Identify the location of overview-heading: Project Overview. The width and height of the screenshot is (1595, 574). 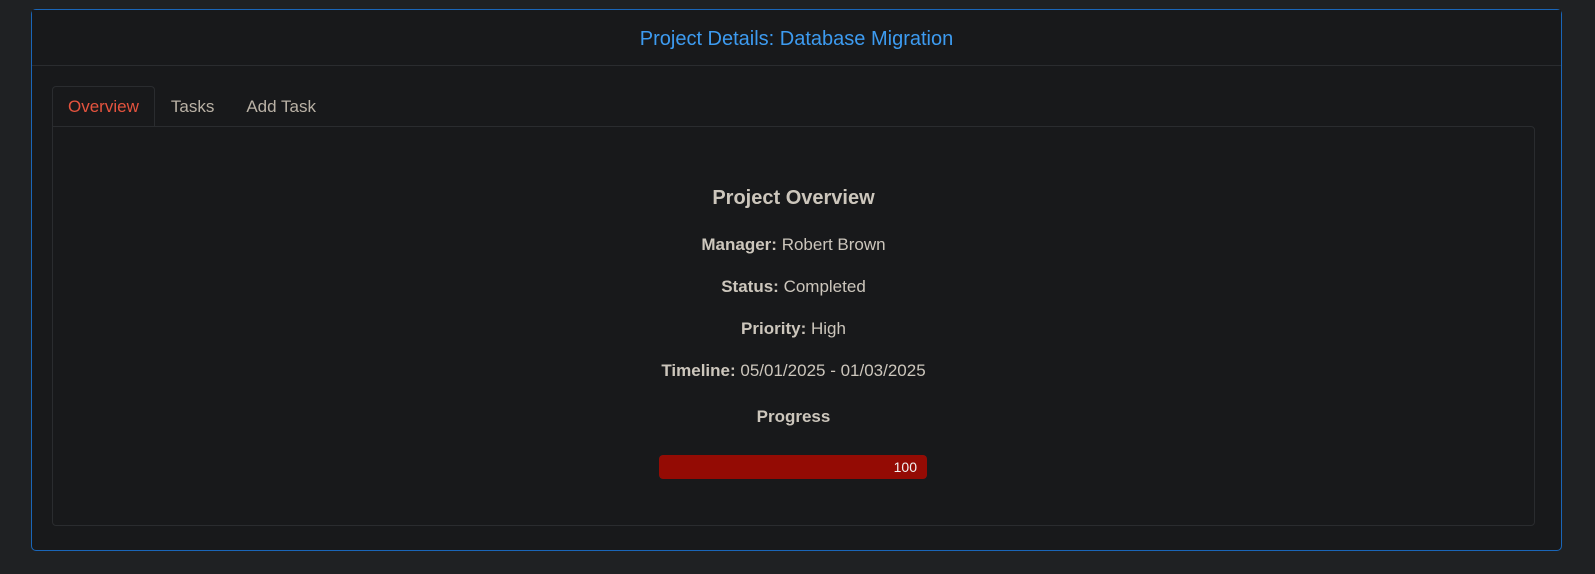
(793, 198).